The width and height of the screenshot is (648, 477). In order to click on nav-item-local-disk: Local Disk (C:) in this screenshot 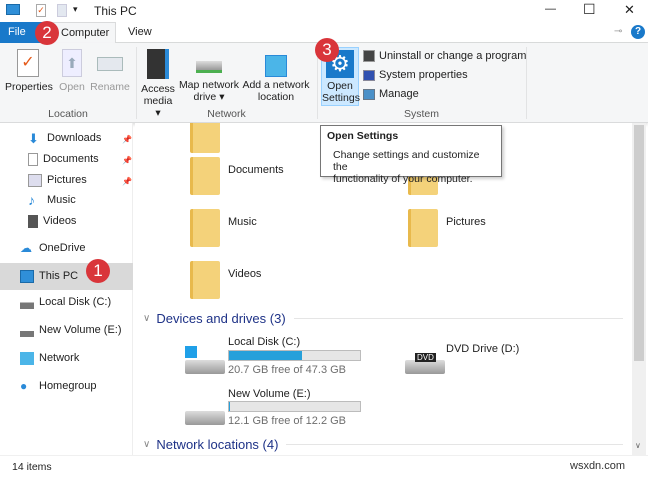, I will do `click(65, 302)`.